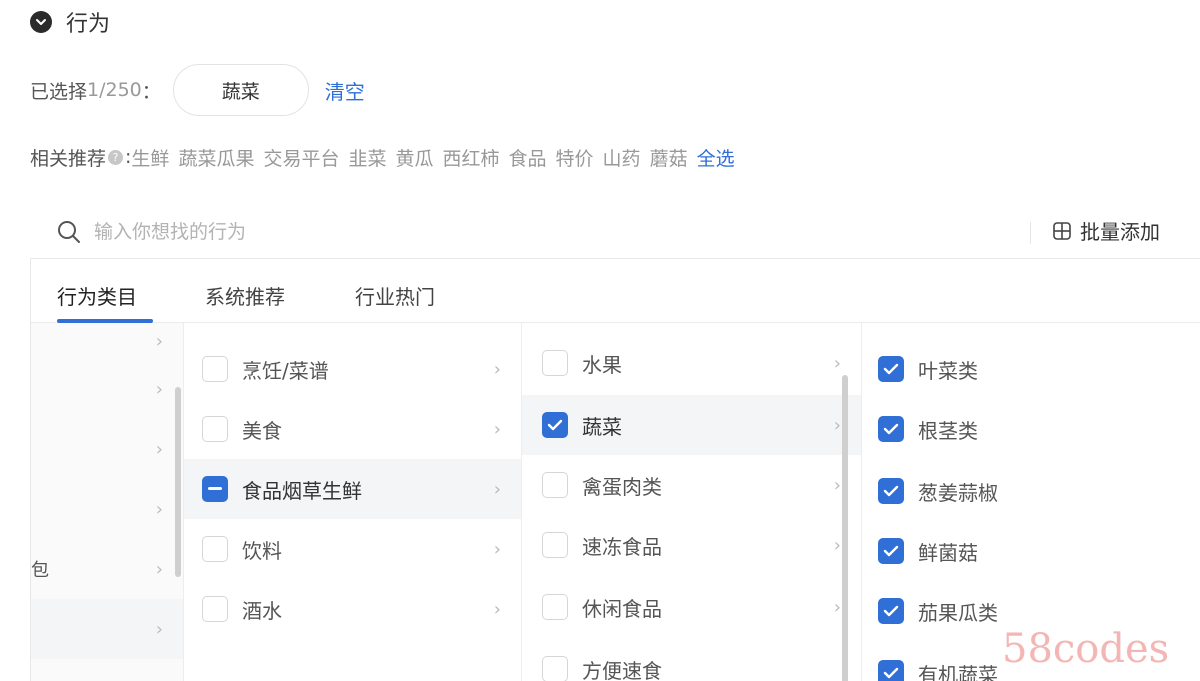 This screenshot has height=681, width=1200. What do you see at coordinates (958, 612) in the screenshot?
I see `list-item-label: 茄果瓜类` at bounding box center [958, 612].